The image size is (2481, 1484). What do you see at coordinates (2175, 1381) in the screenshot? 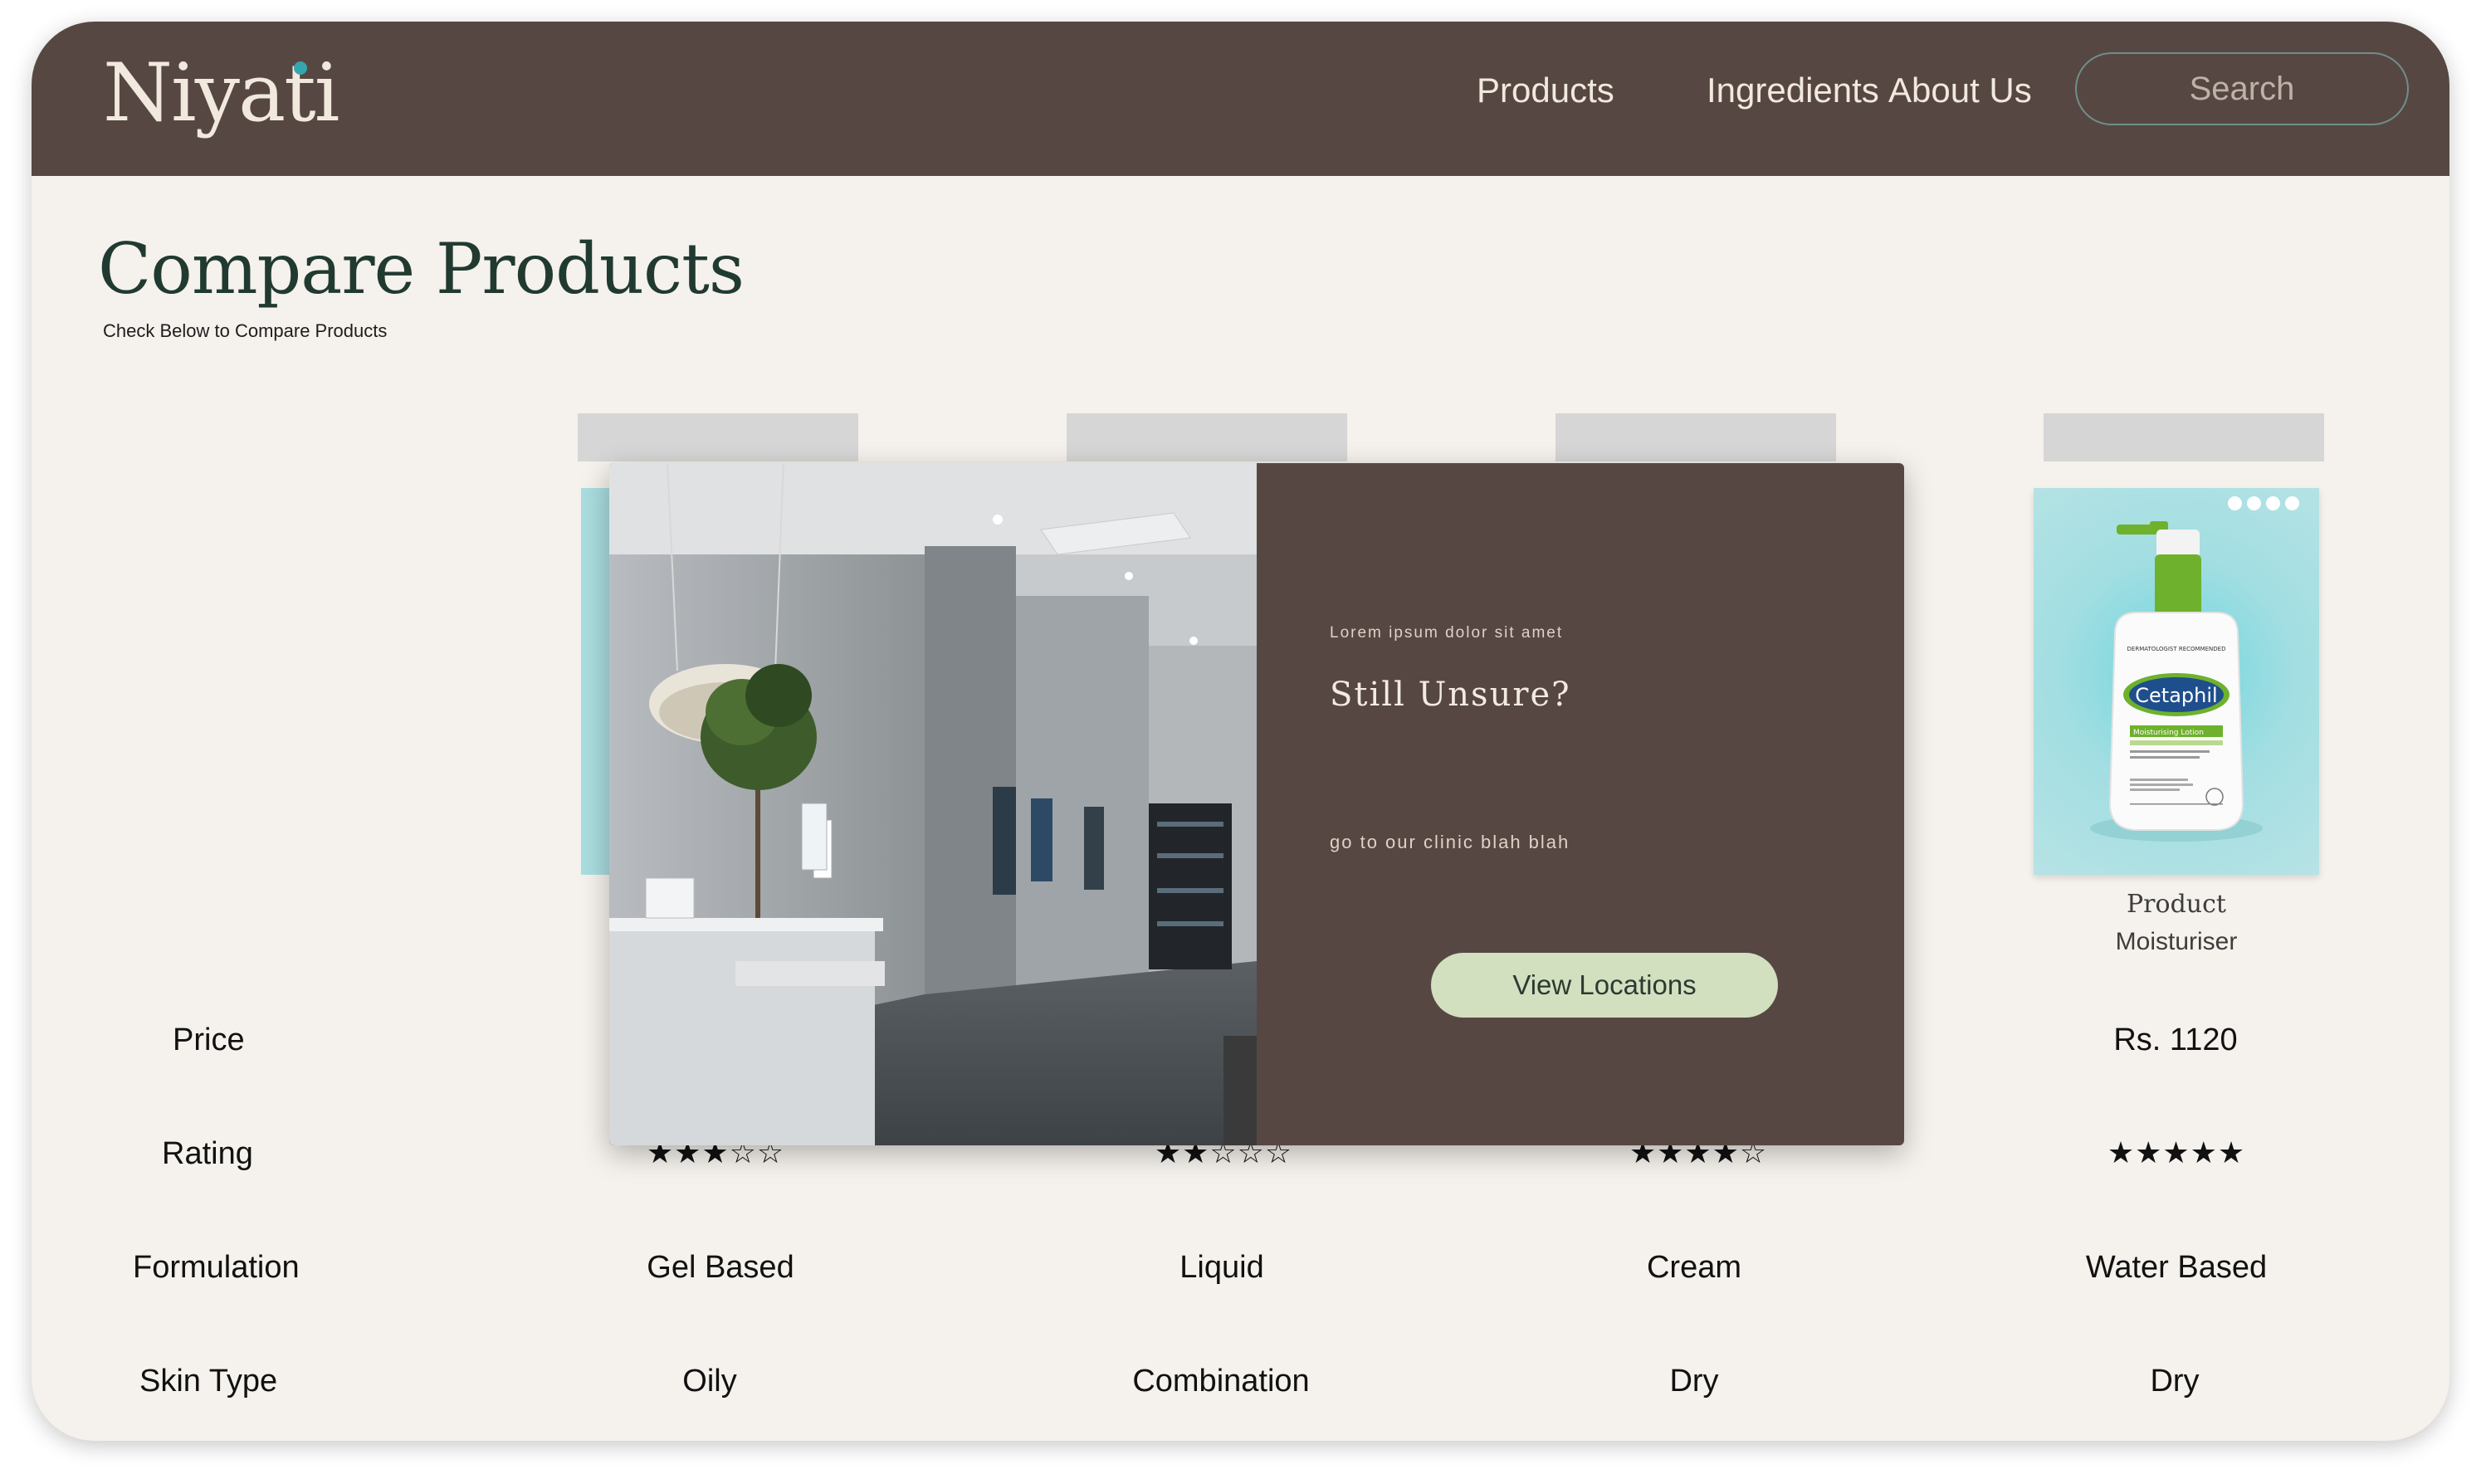
I see `skin-type-cell-4: Dry` at bounding box center [2175, 1381].